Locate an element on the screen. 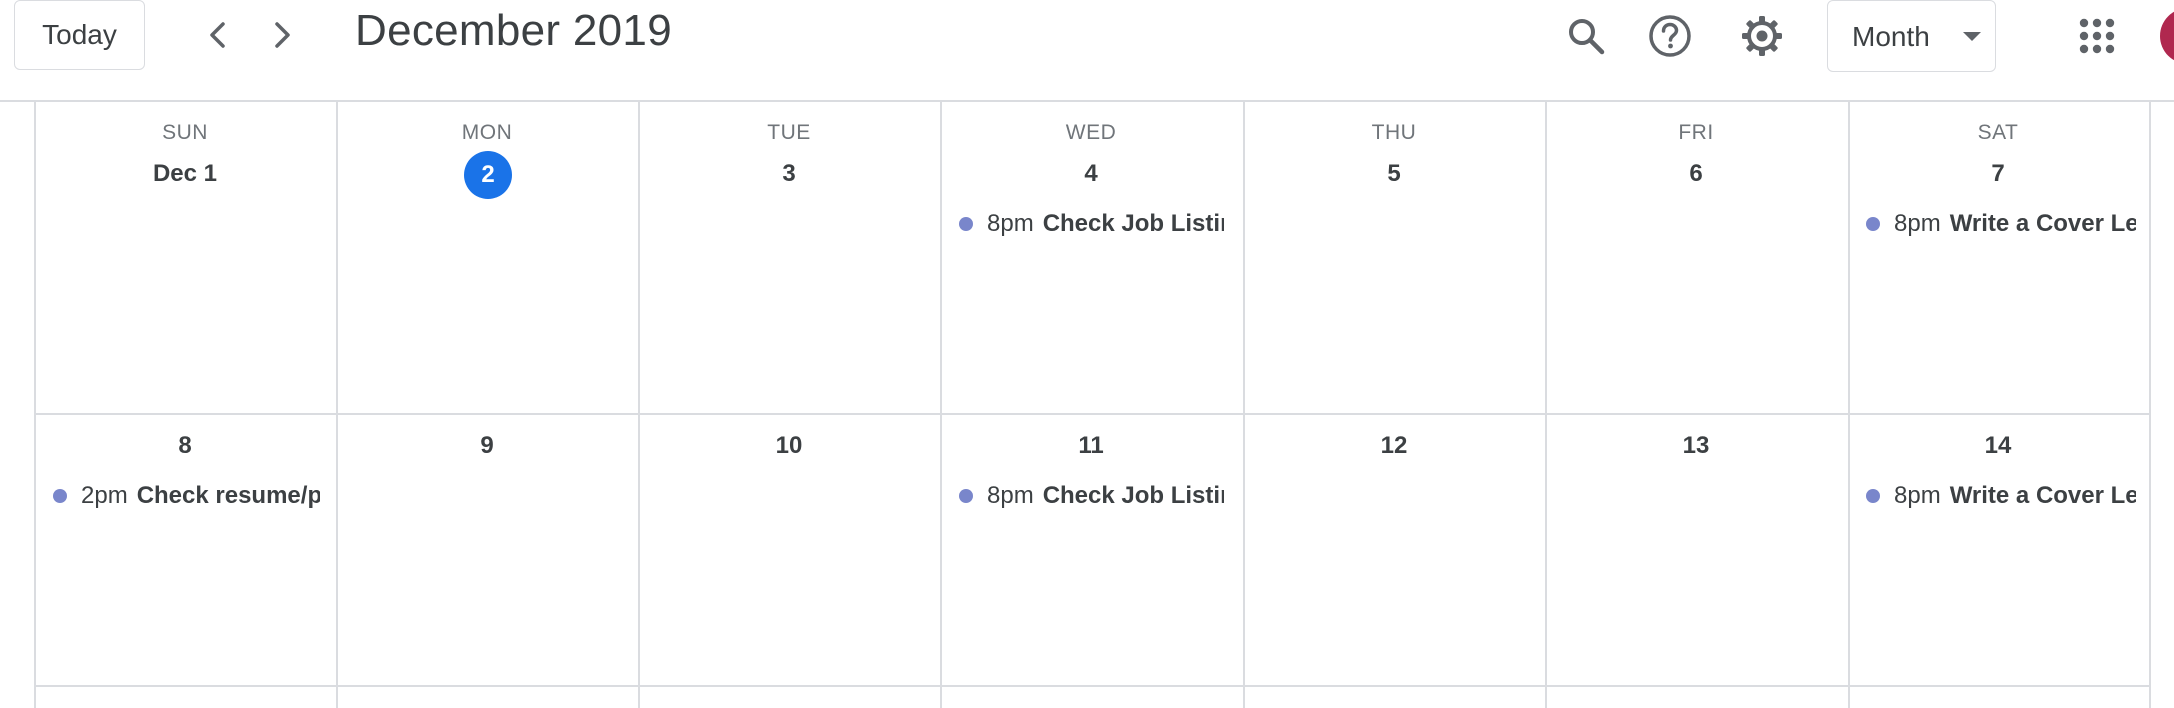 The height and width of the screenshot is (708, 2174). chevron-right-icon is located at coordinates (282, 35).